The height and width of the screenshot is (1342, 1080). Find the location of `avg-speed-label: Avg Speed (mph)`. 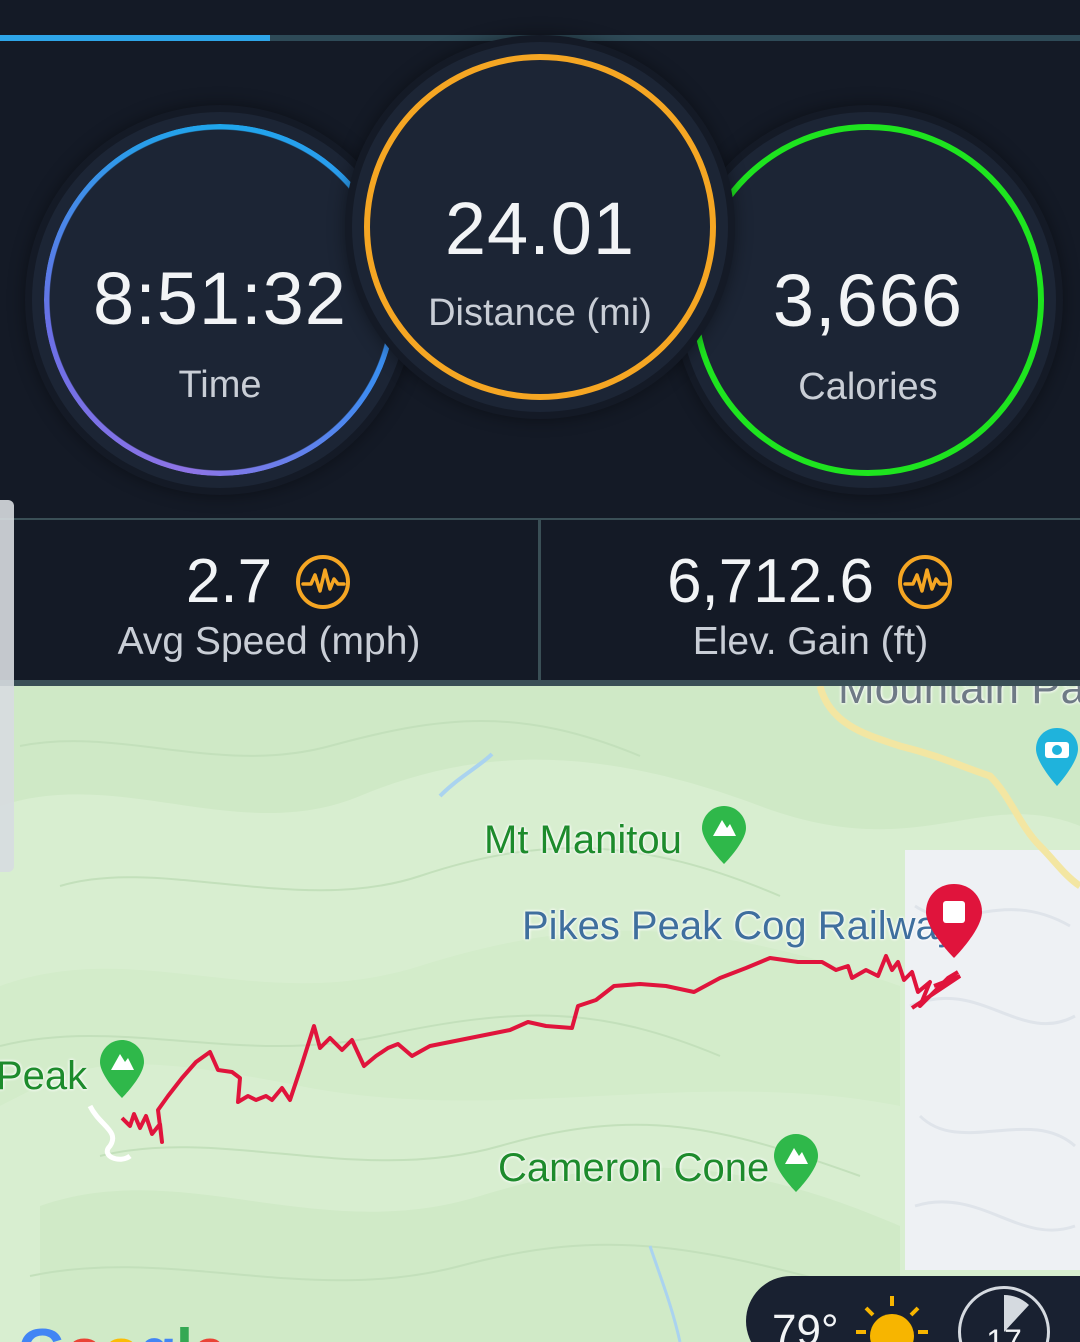

avg-speed-label: Avg Speed (mph) is located at coordinates (269, 641).